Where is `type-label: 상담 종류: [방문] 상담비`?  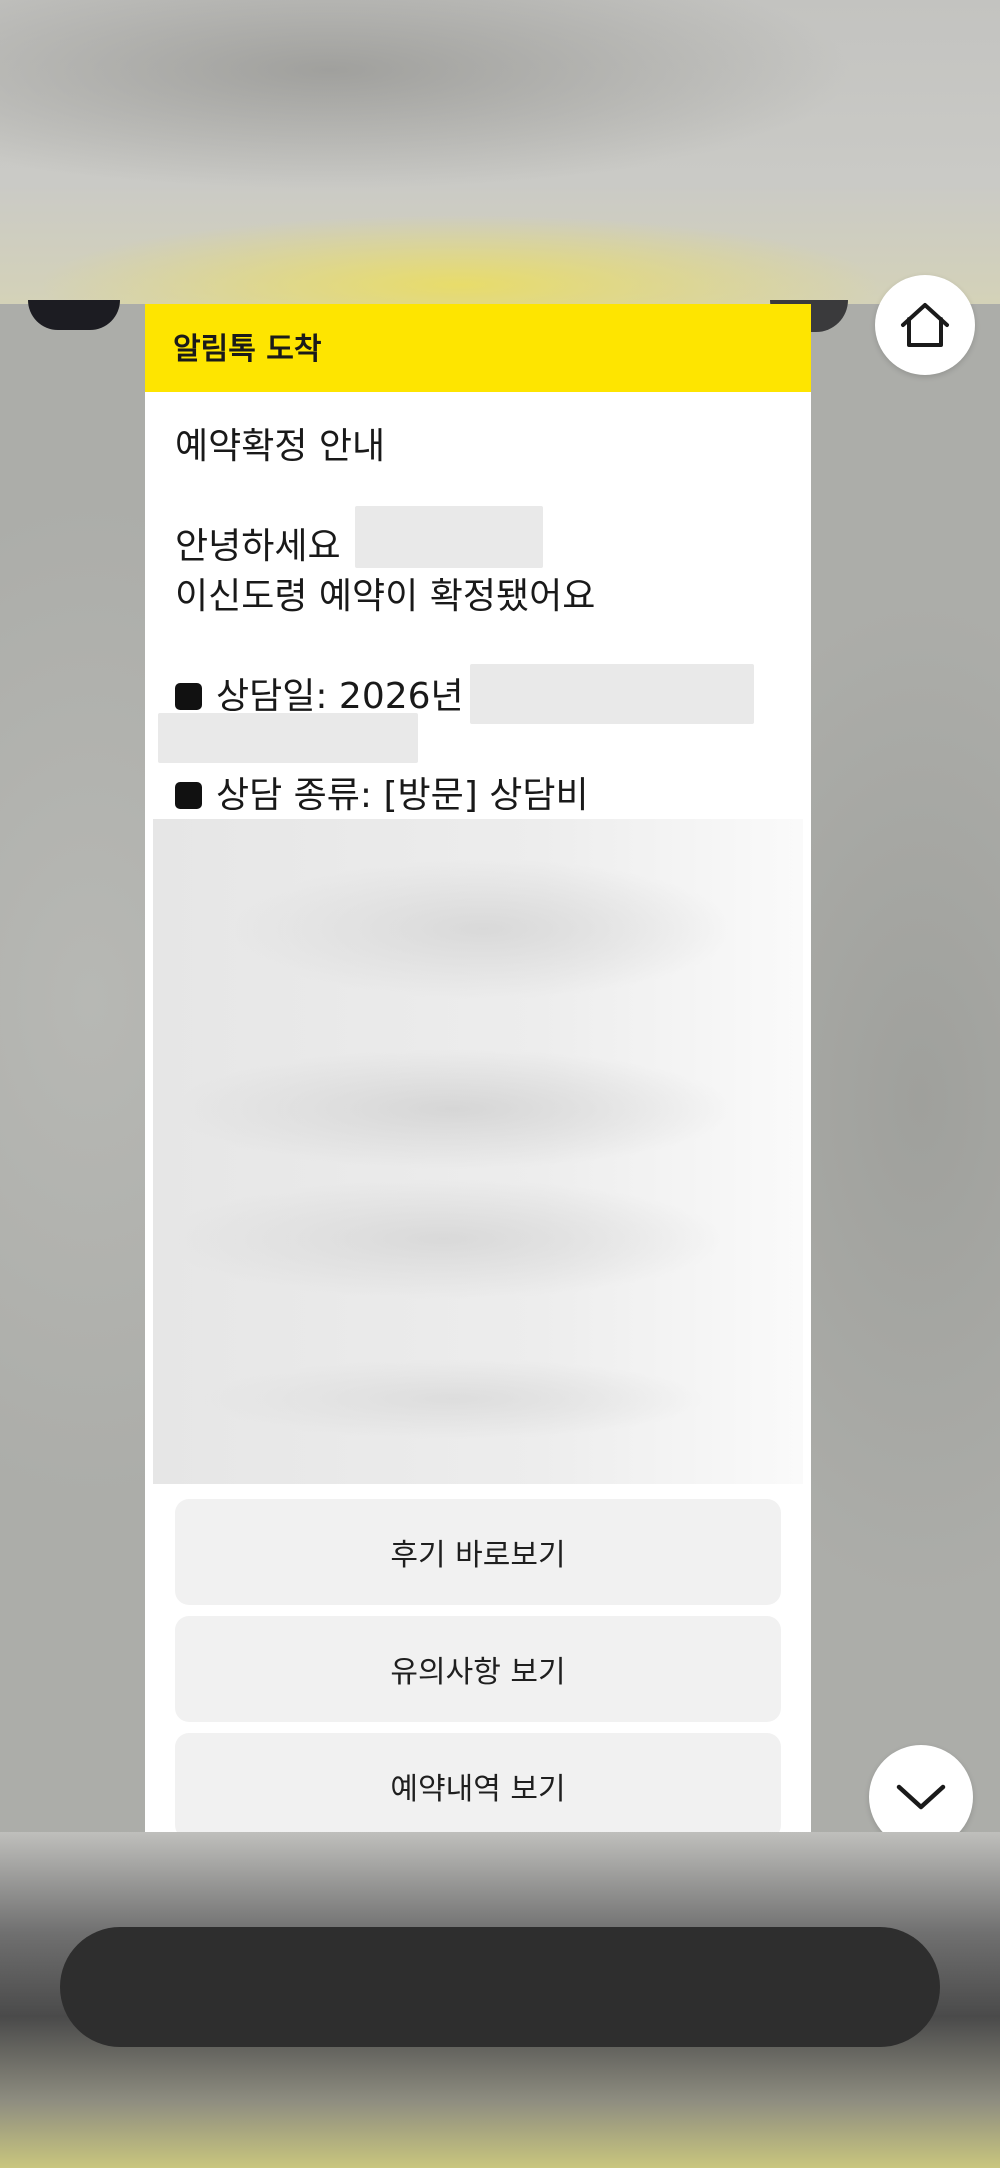
type-label: 상담 종류: [방문] 상담비 is located at coordinates (402, 795).